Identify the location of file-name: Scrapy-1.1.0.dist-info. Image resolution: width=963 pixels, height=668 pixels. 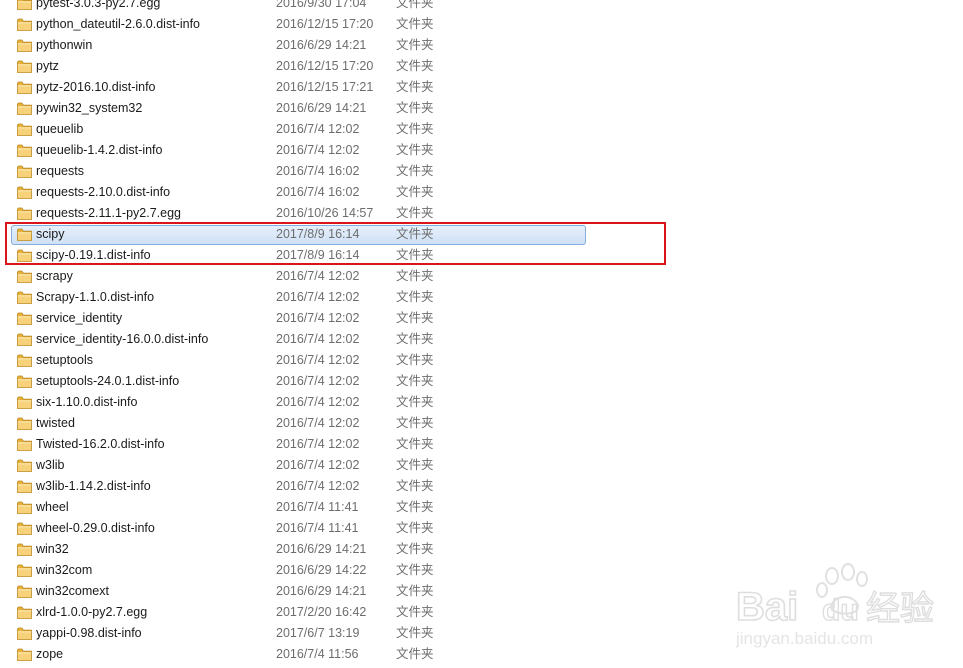
(95, 297).